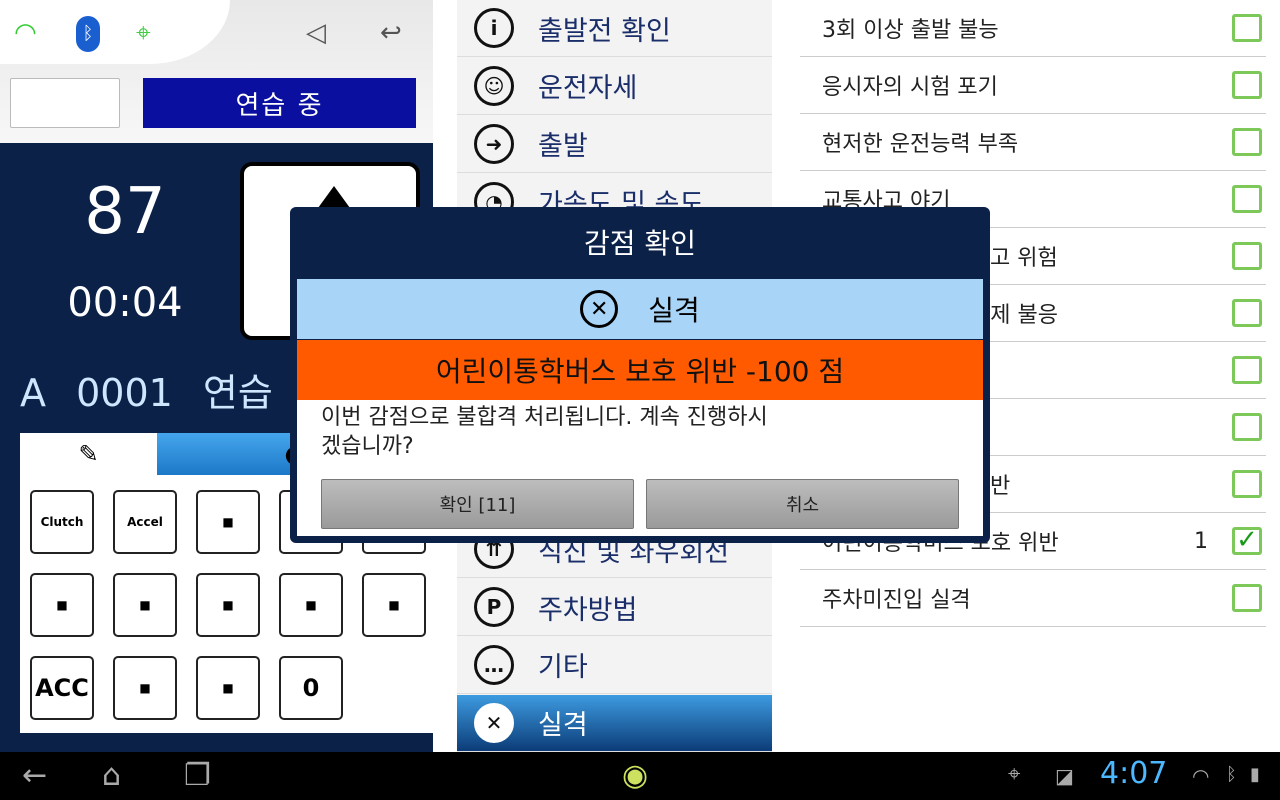  I want to click on lane-icon: ■, so click(228, 688).